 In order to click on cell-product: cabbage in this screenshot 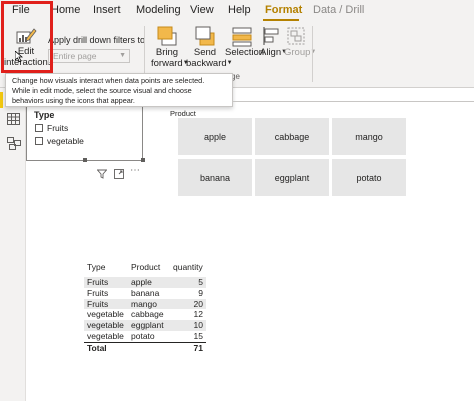, I will do `click(147, 314)`.